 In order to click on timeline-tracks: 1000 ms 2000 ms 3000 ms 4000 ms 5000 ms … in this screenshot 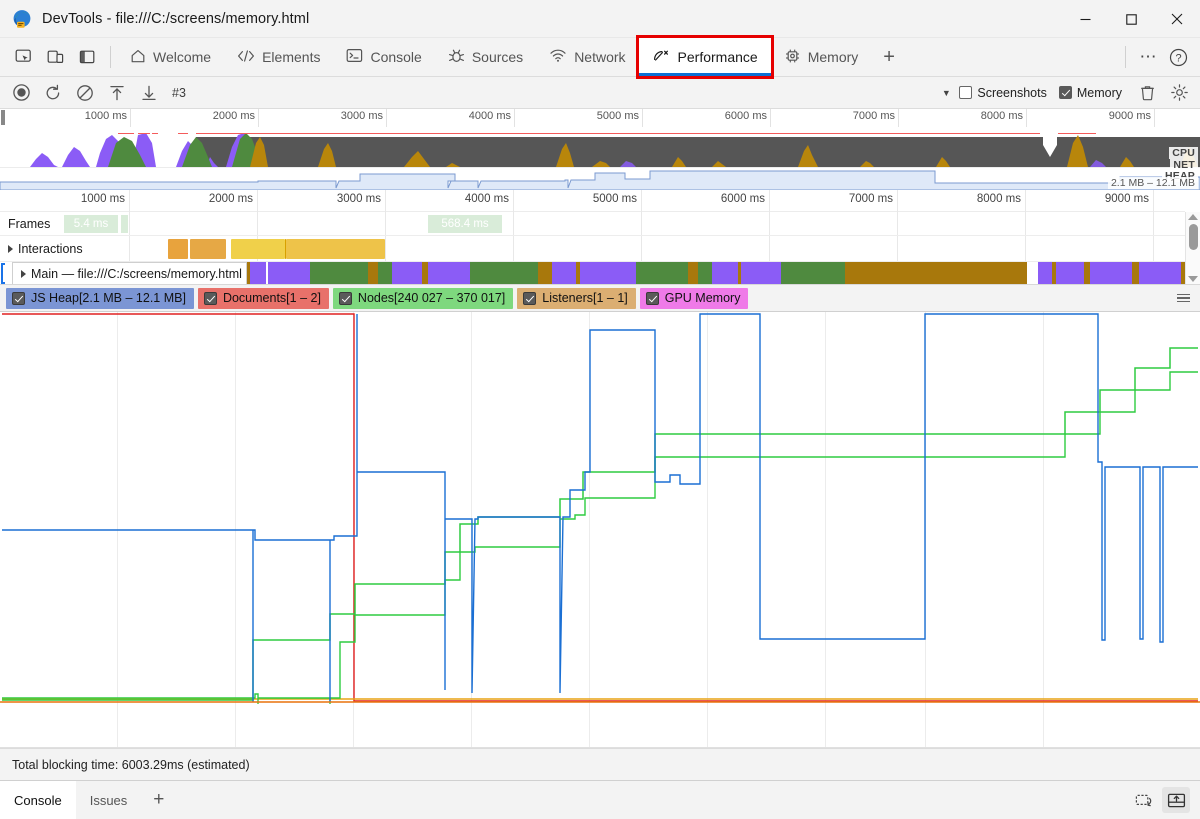, I will do `click(600, 237)`.